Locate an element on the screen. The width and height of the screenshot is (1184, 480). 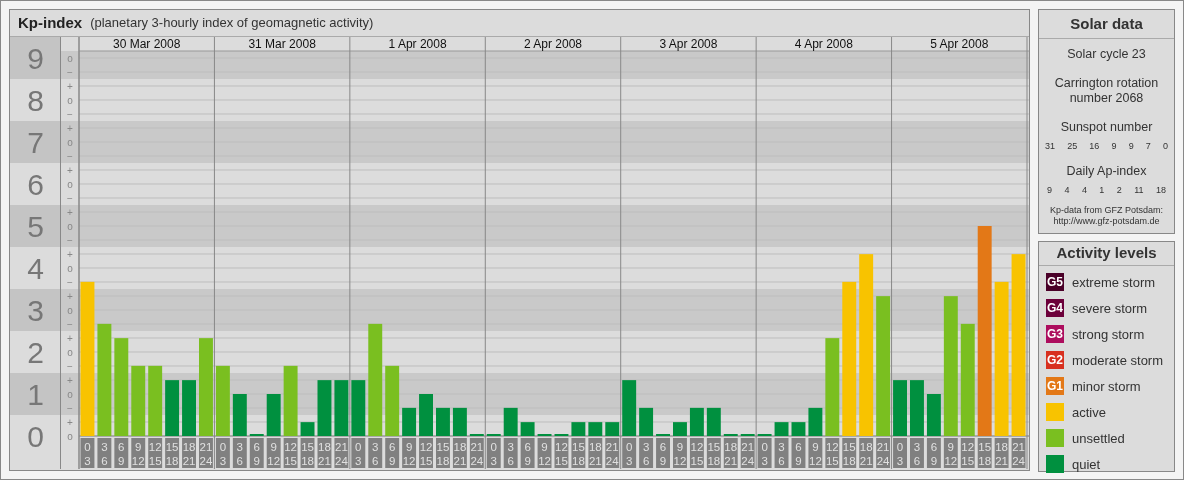
credit-text: http://www.gfz-potsdam.de is located at coordinates (1106, 222).